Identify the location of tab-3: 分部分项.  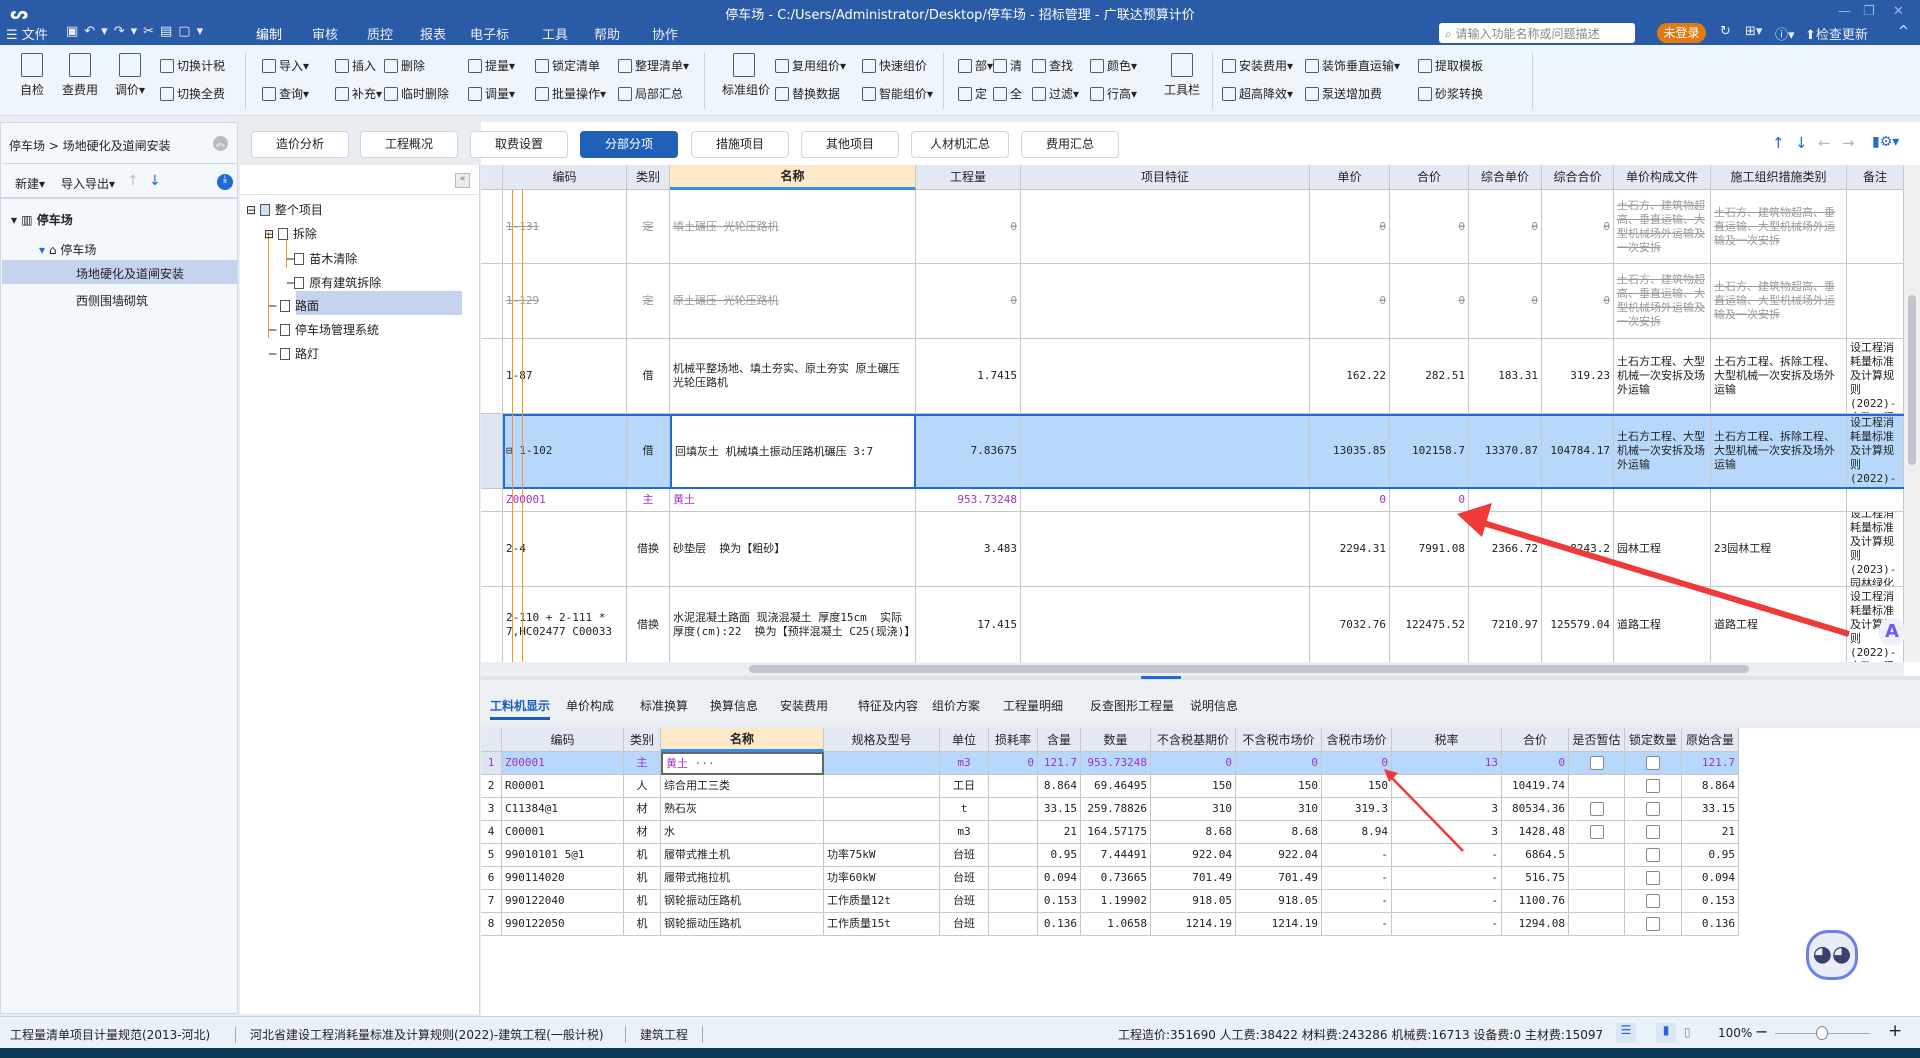
(629, 144).